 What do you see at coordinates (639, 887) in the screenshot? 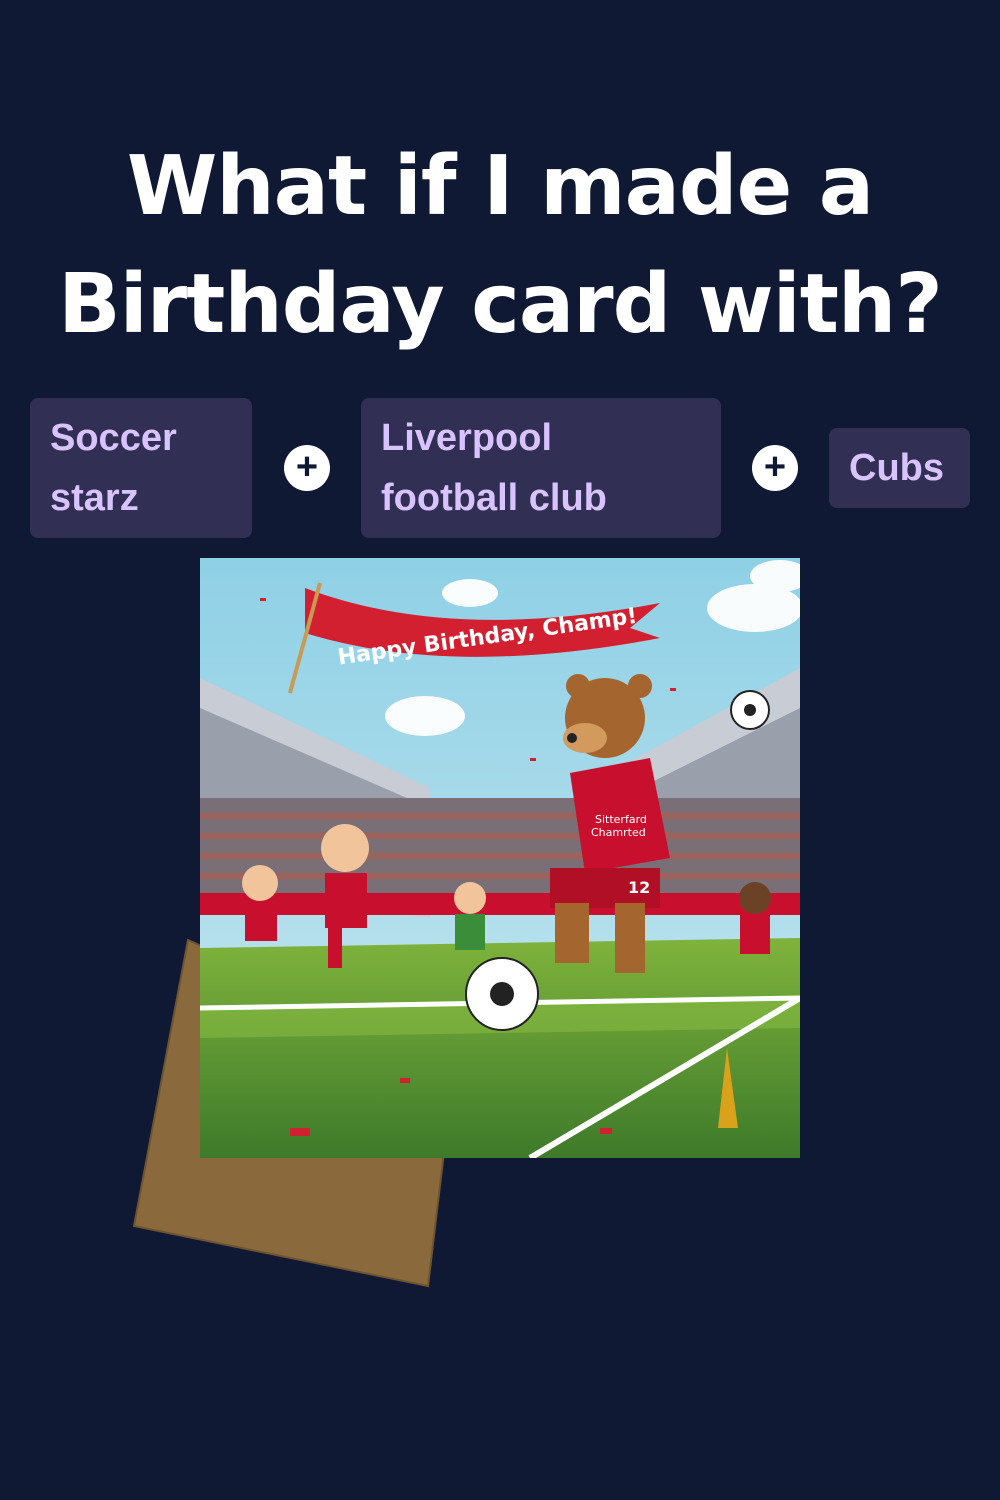
I see `jersey-number: 12` at bounding box center [639, 887].